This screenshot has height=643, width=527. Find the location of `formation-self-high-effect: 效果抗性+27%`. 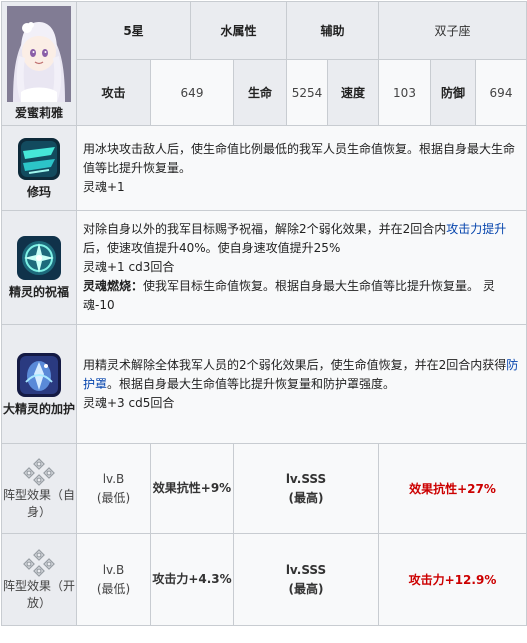

formation-self-high-effect: 效果抗性+27% is located at coordinates (452, 488).